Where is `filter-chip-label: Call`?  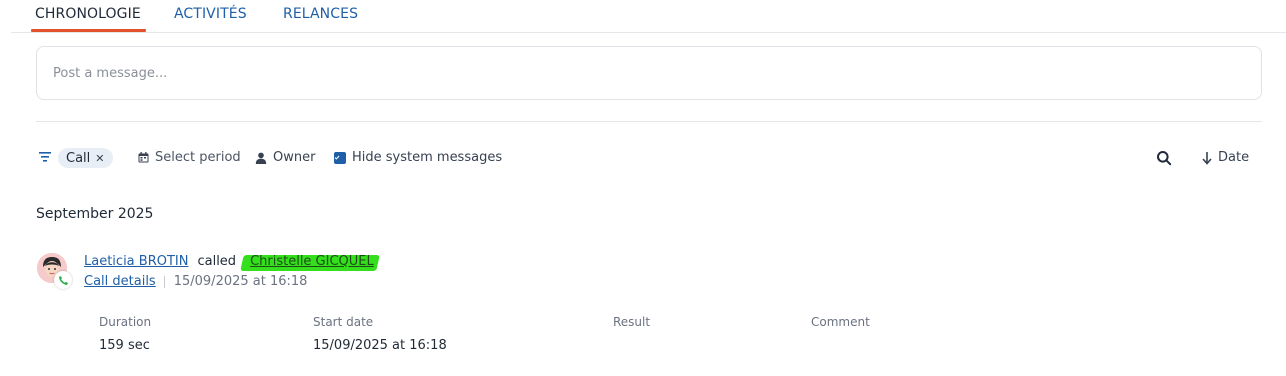
filter-chip-label: Call is located at coordinates (78, 158).